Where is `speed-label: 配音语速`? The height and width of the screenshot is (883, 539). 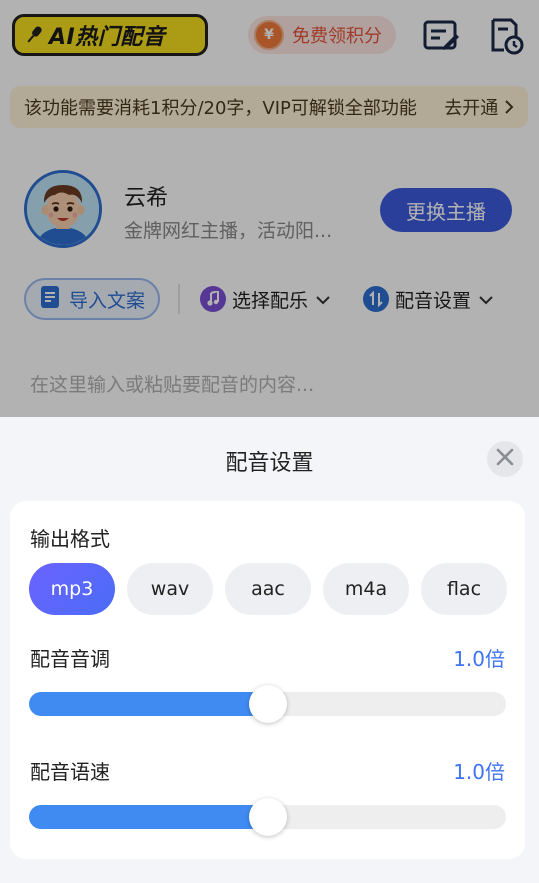
speed-label: 配音语速 is located at coordinates (70, 772).